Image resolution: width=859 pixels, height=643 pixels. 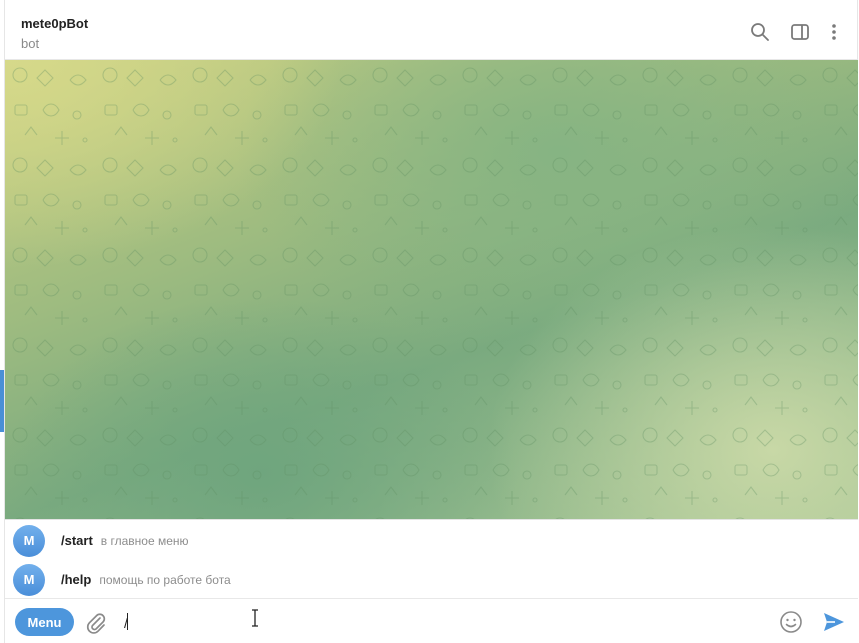 I want to click on emoji-button, so click(x=791, y=622).